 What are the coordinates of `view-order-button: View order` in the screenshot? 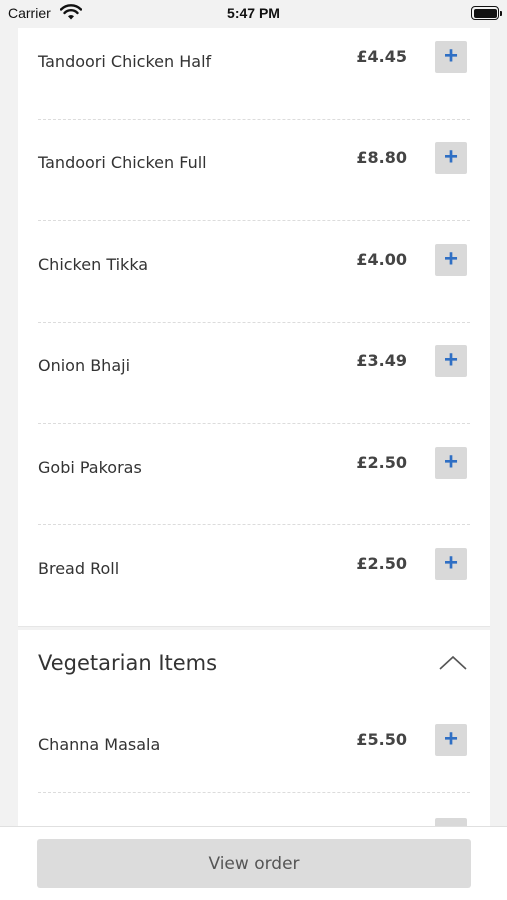 It's located at (254, 863).